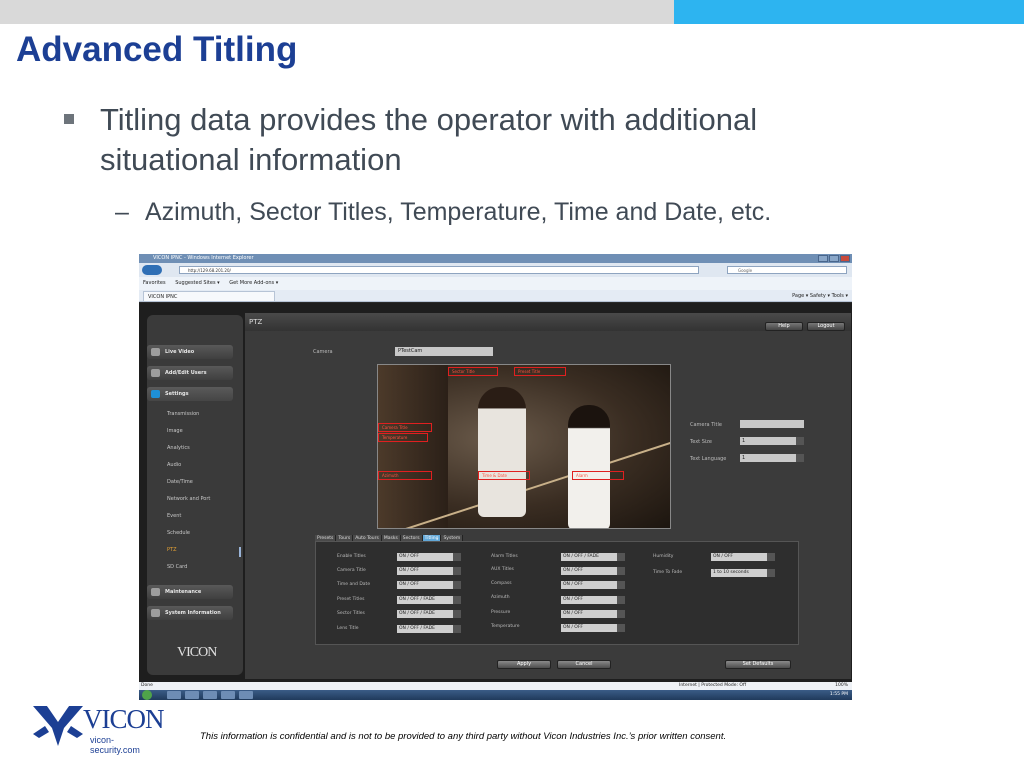 This screenshot has width=1024, height=768. What do you see at coordinates (849, 12) in the screenshot?
I see `top-bar-blue` at bounding box center [849, 12].